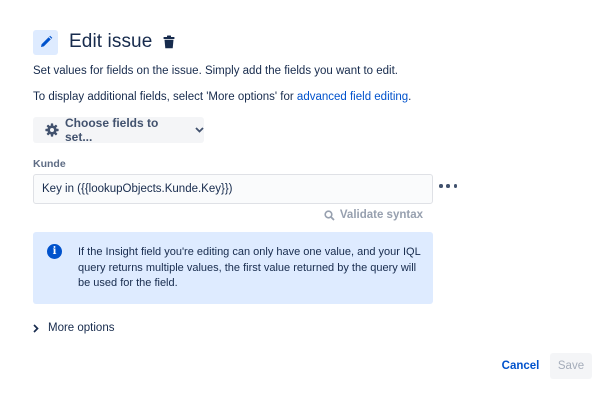 The height and width of the screenshot is (410, 600). Describe the element at coordinates (81, 328) in the screenshot. I see `more-options-label: More options` at that location.